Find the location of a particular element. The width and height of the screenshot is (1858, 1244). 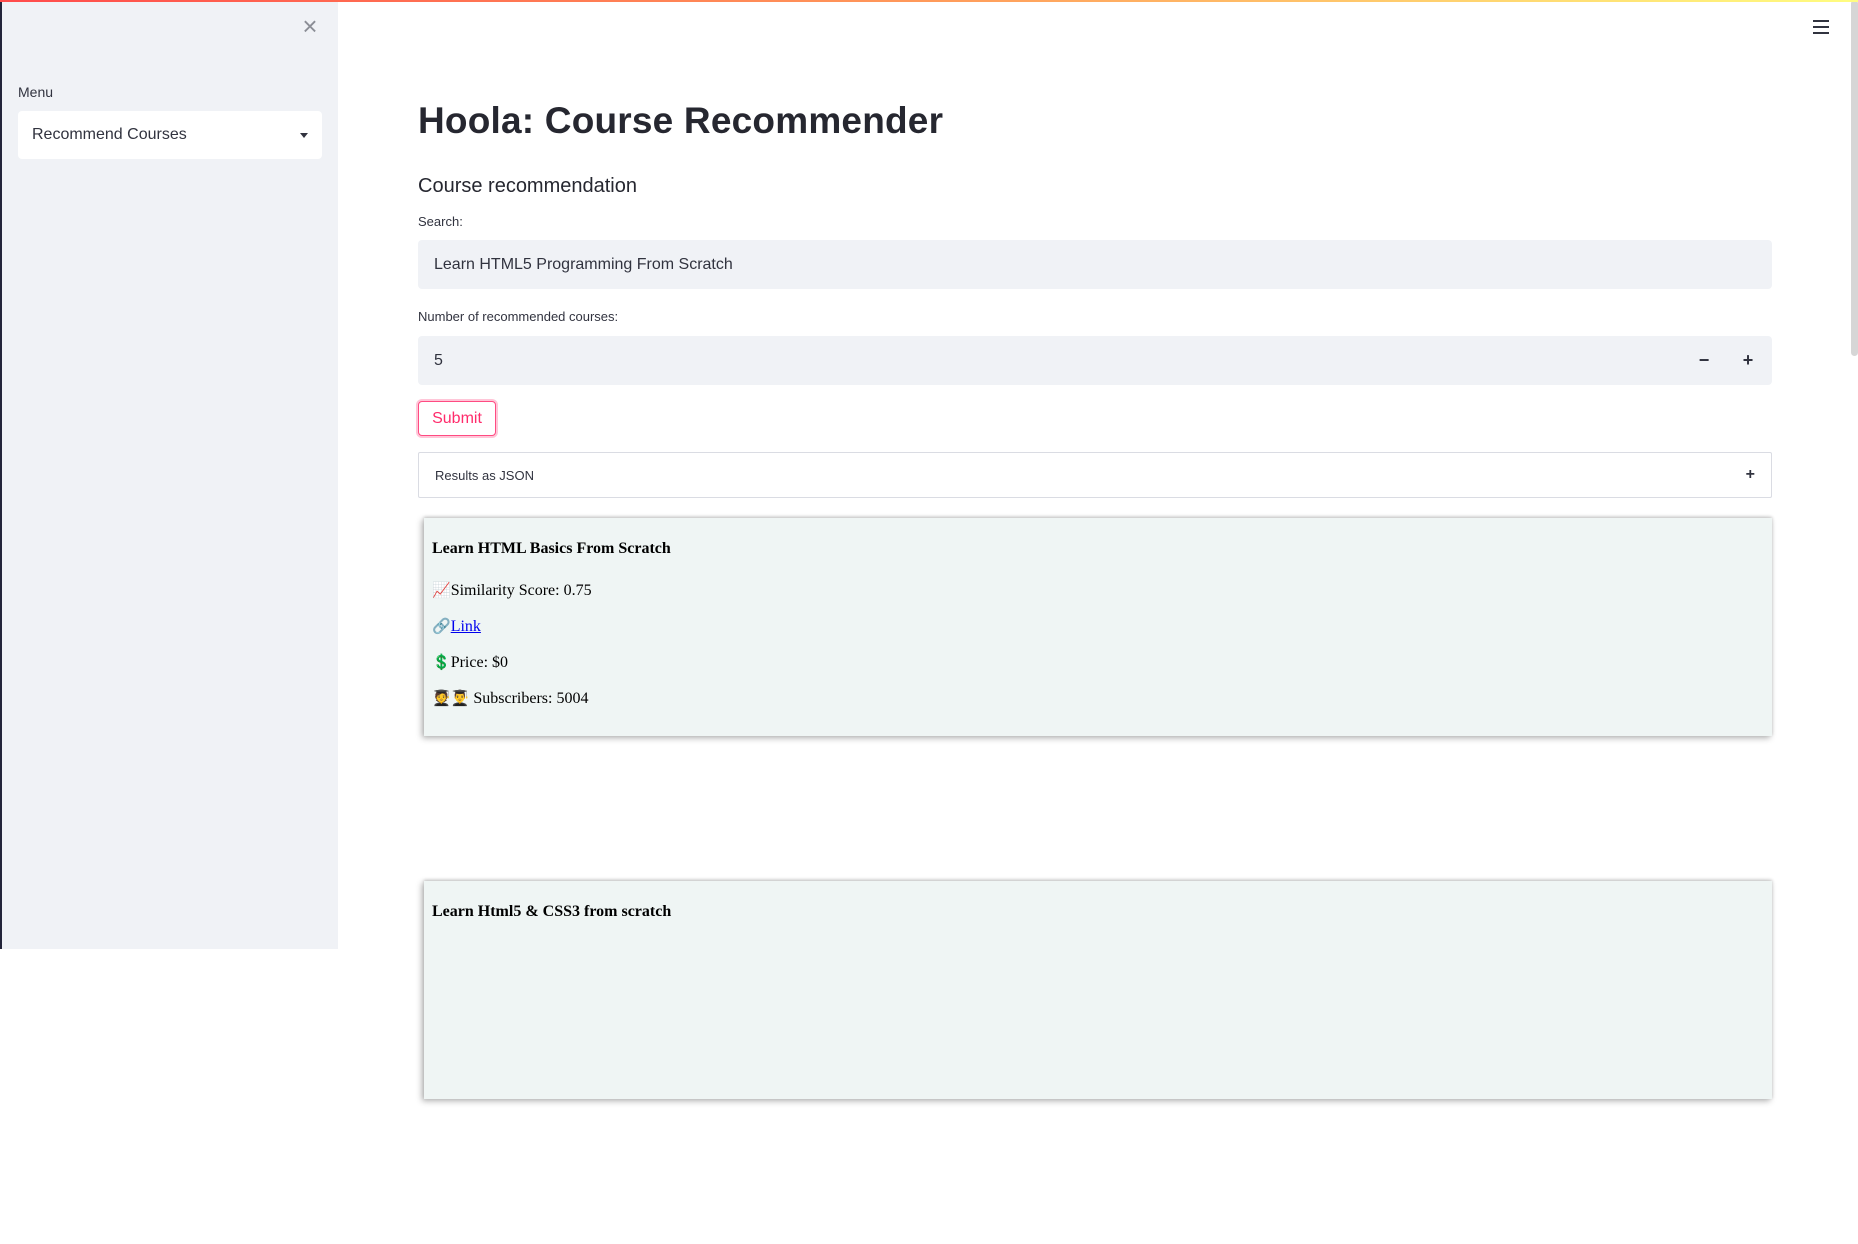

similarity-score-text: Similarity Score: 0.75 is located at coordinates (521, 590).